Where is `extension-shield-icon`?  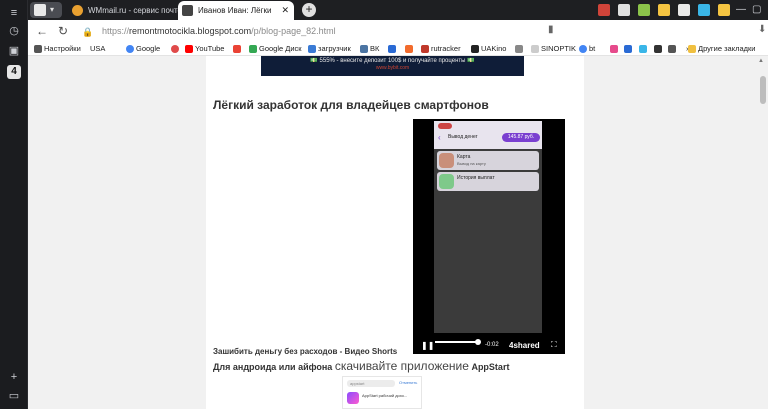
extension-shield-icon is located at coordinates (704, 10).